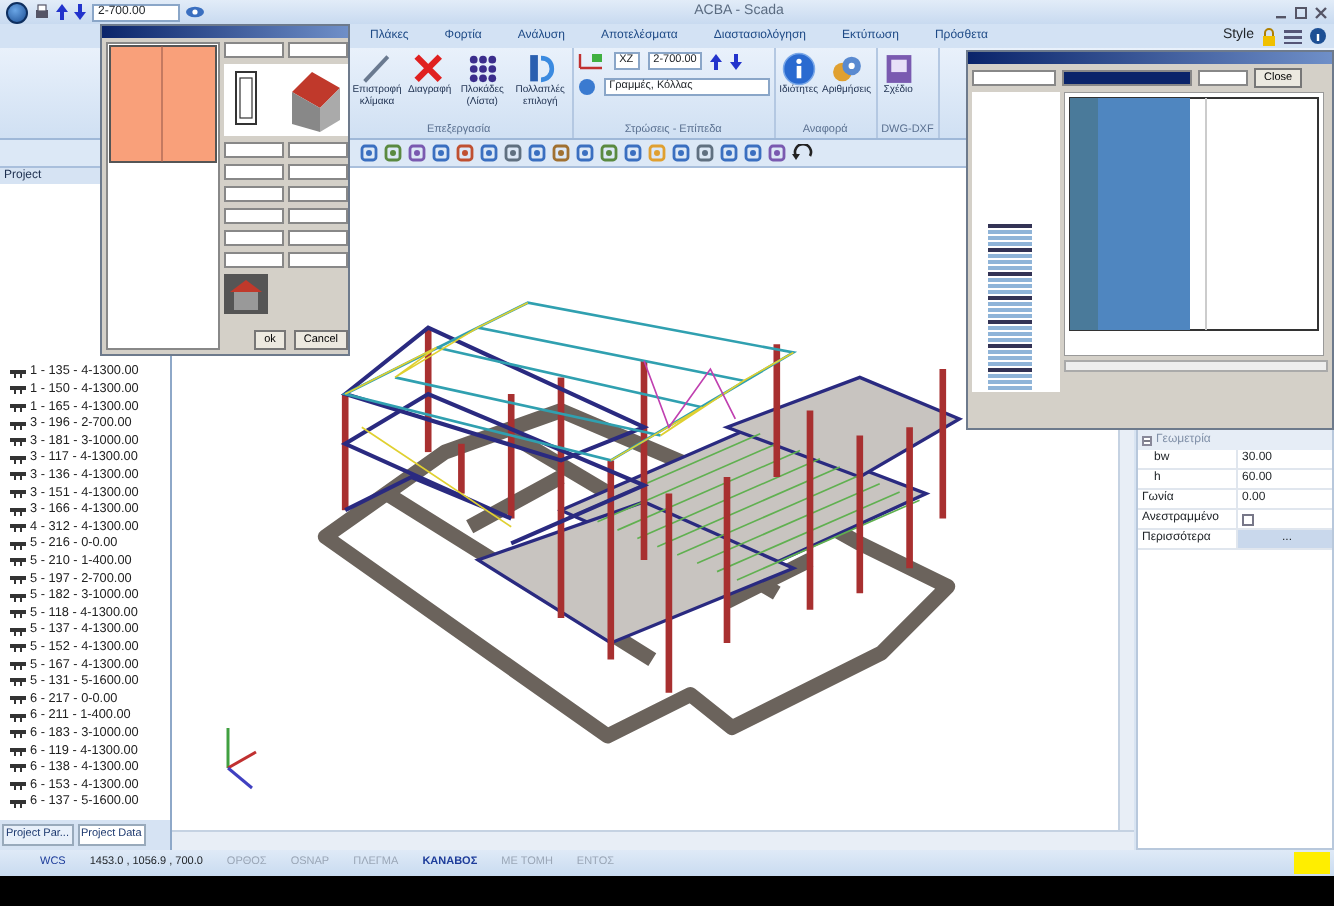  Describe the element at coordinates (653, 840) in the screenshot. I see `horizontal-scrollbar` at that location.